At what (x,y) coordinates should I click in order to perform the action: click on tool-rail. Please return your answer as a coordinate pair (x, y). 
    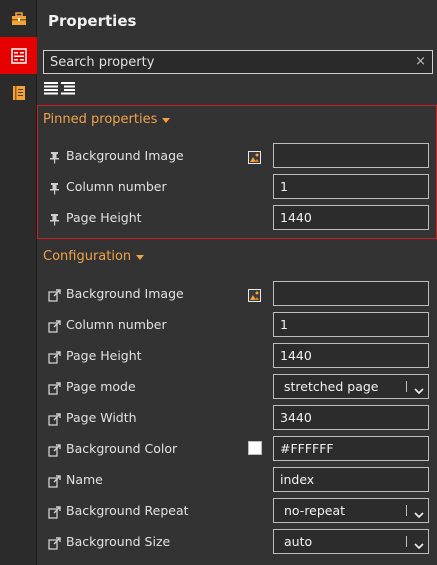
    Looking at the image, I should click on (18, 282).